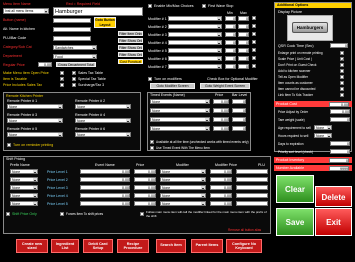  I want to click on remote-printer-1-select: None, so click(35, 106).